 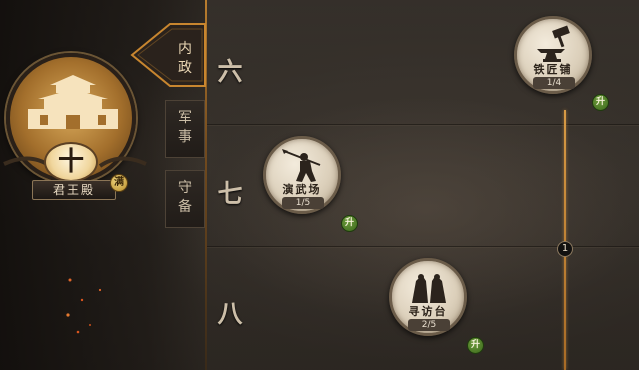 I want to click on building-node-visiting-platform: 寻访台 2/5, so click(x=428, y=297).